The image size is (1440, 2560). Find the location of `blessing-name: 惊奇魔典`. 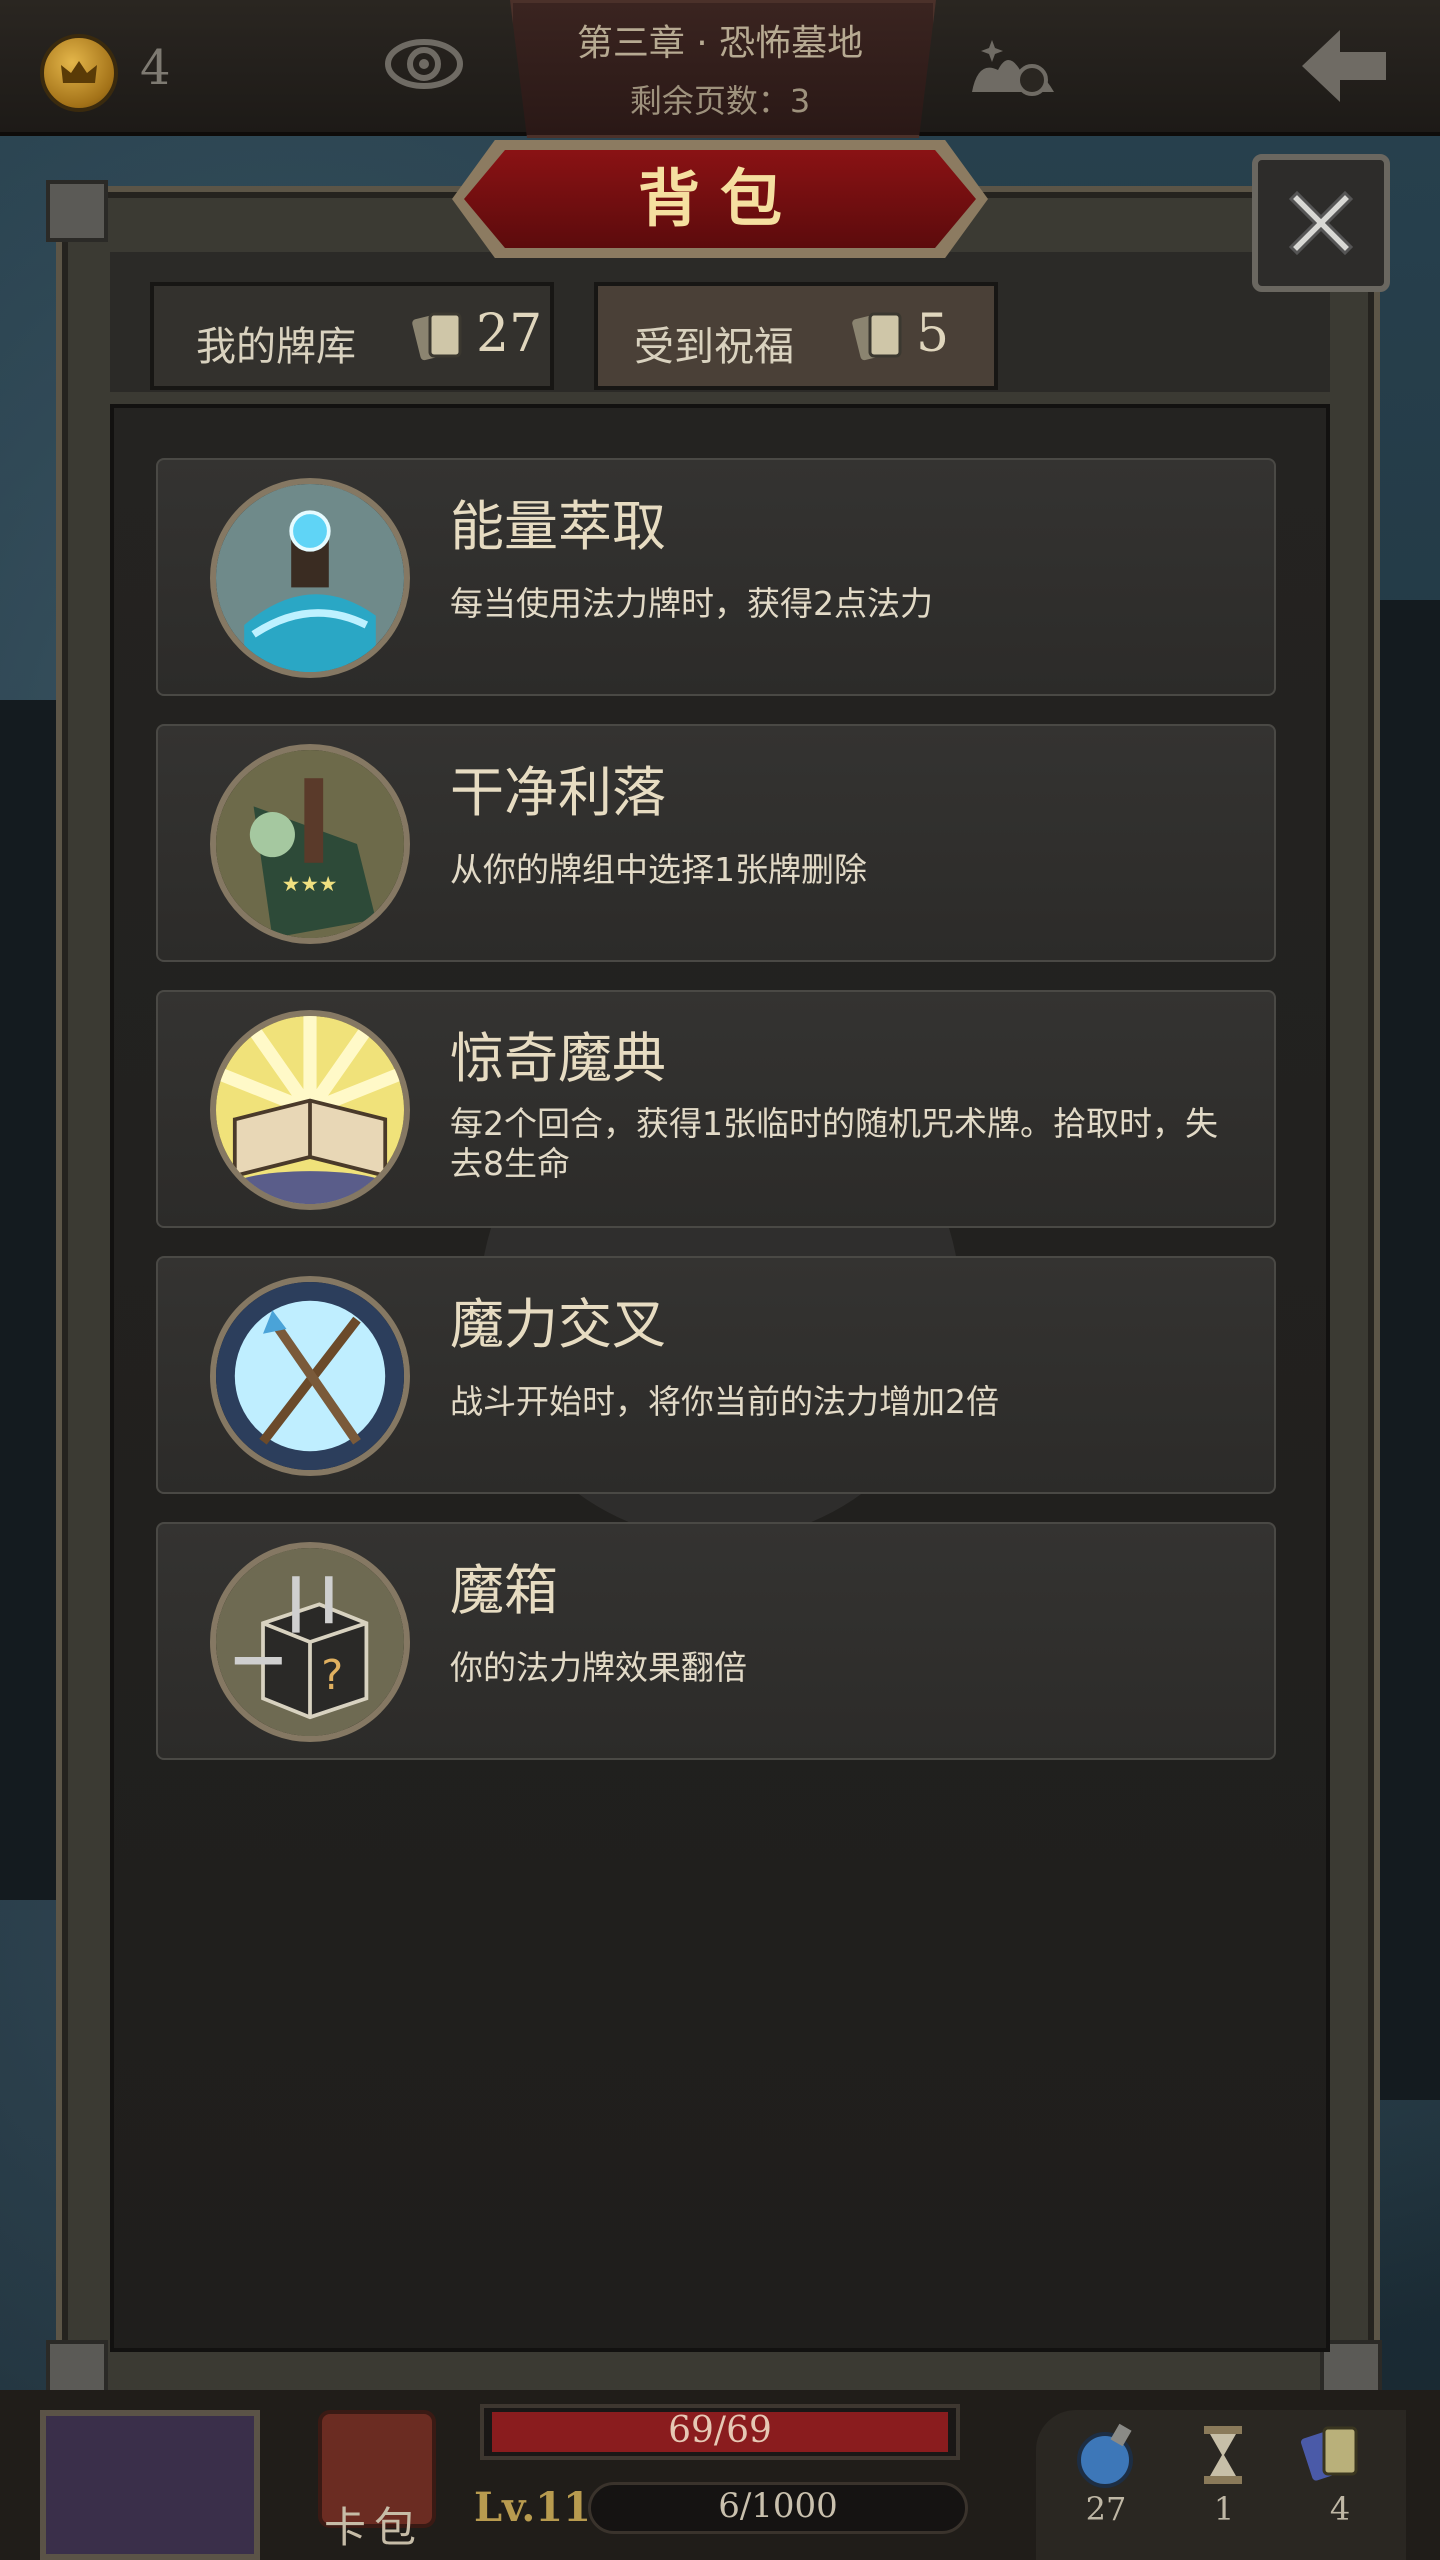

blessing-name: 惊奇魔典 is located at coordinates (558, 1058).